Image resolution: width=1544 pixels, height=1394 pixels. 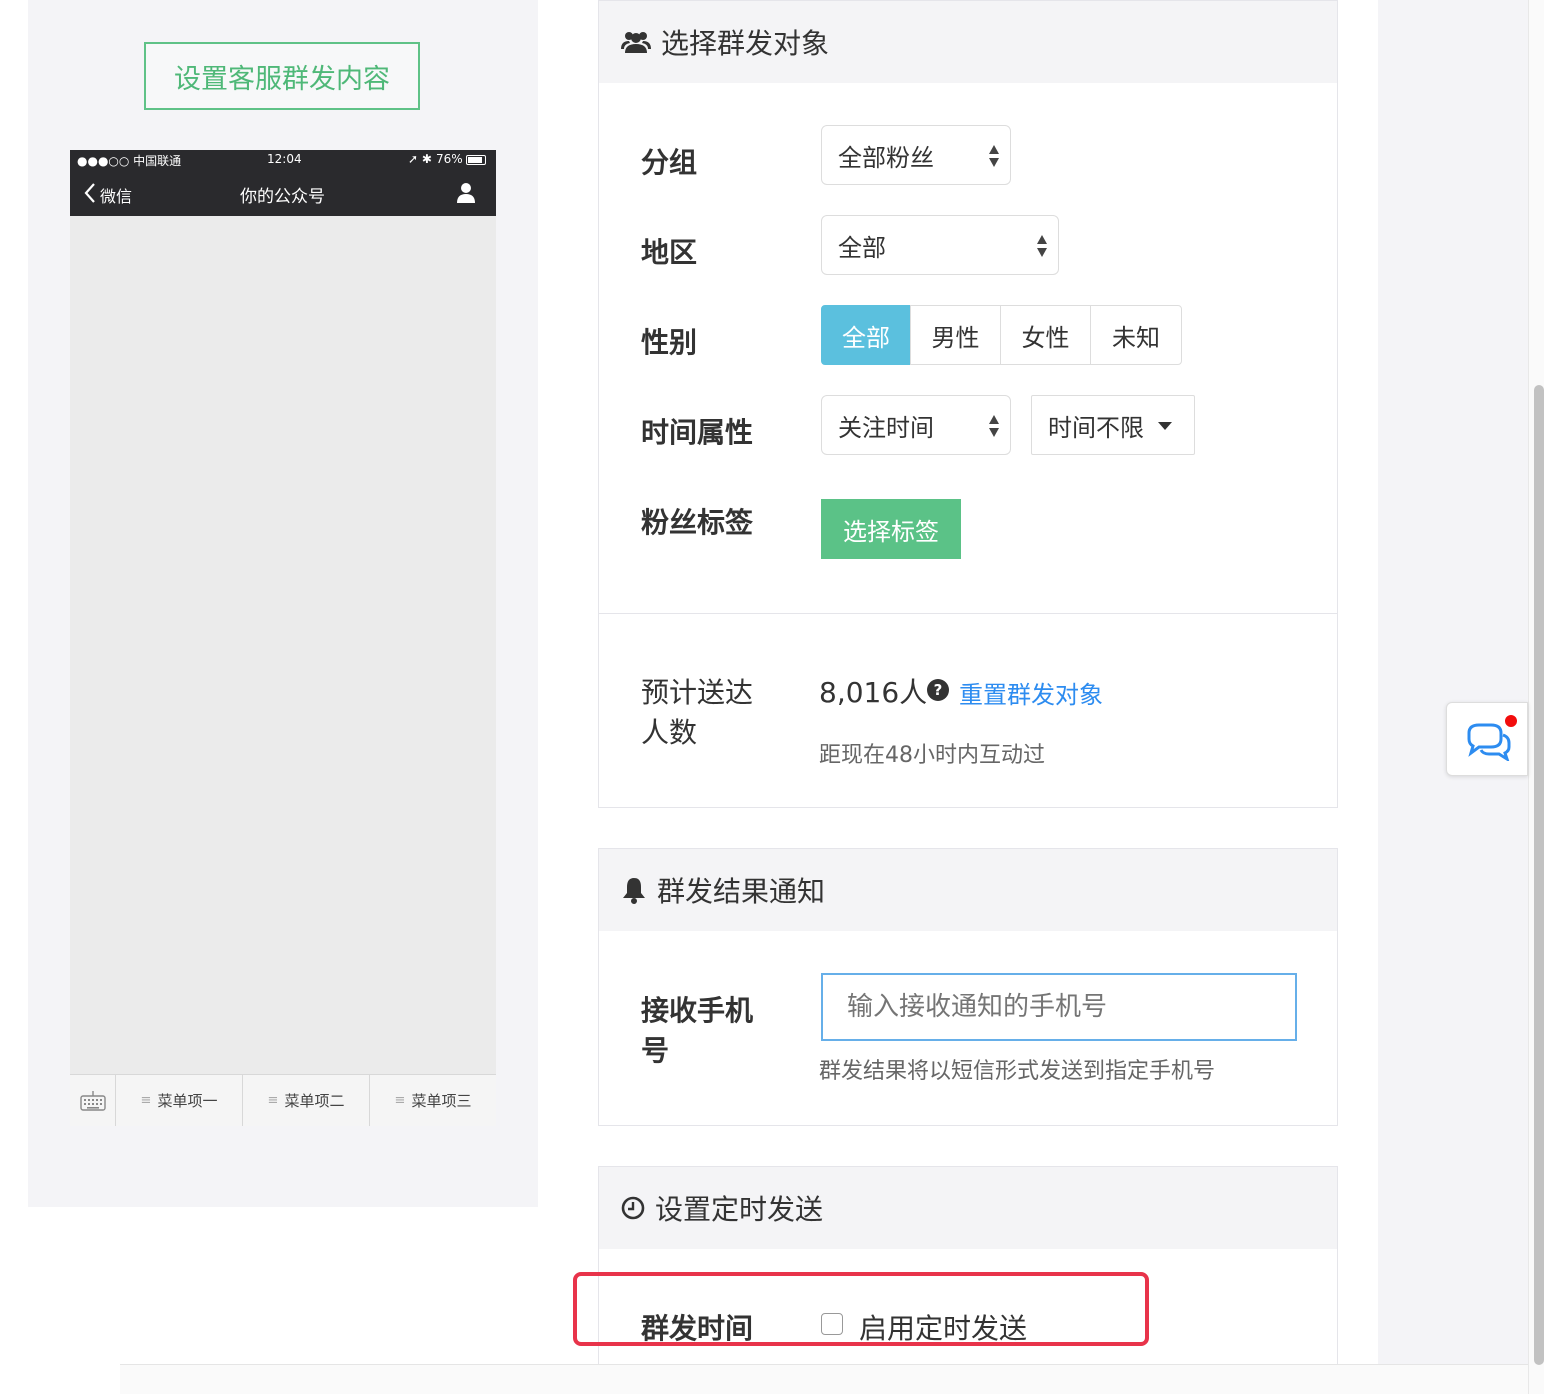 I want to click on battery-icon, so click(x=476, y=160).